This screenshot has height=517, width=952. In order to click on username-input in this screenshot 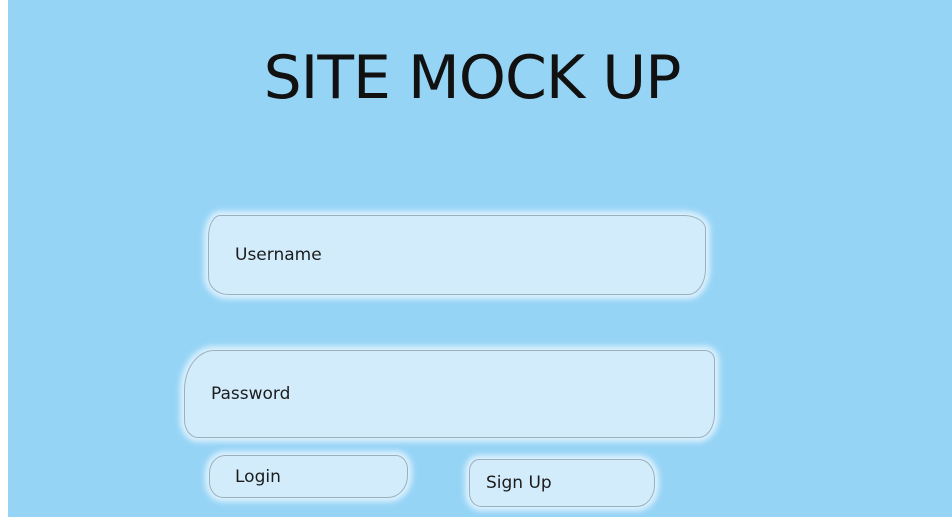, I will do `click(457, 255)`.